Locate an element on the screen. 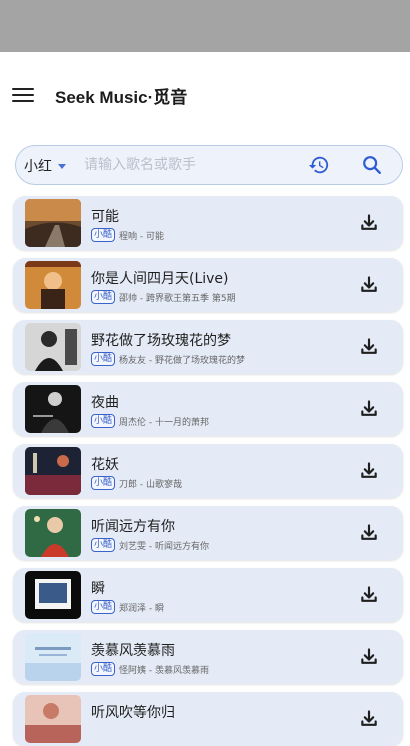 This screenshot has height=746, width=410. song-meta: 小酷 刘艺雯 - 听闻远方有你 is located at coordinates (150, 545).